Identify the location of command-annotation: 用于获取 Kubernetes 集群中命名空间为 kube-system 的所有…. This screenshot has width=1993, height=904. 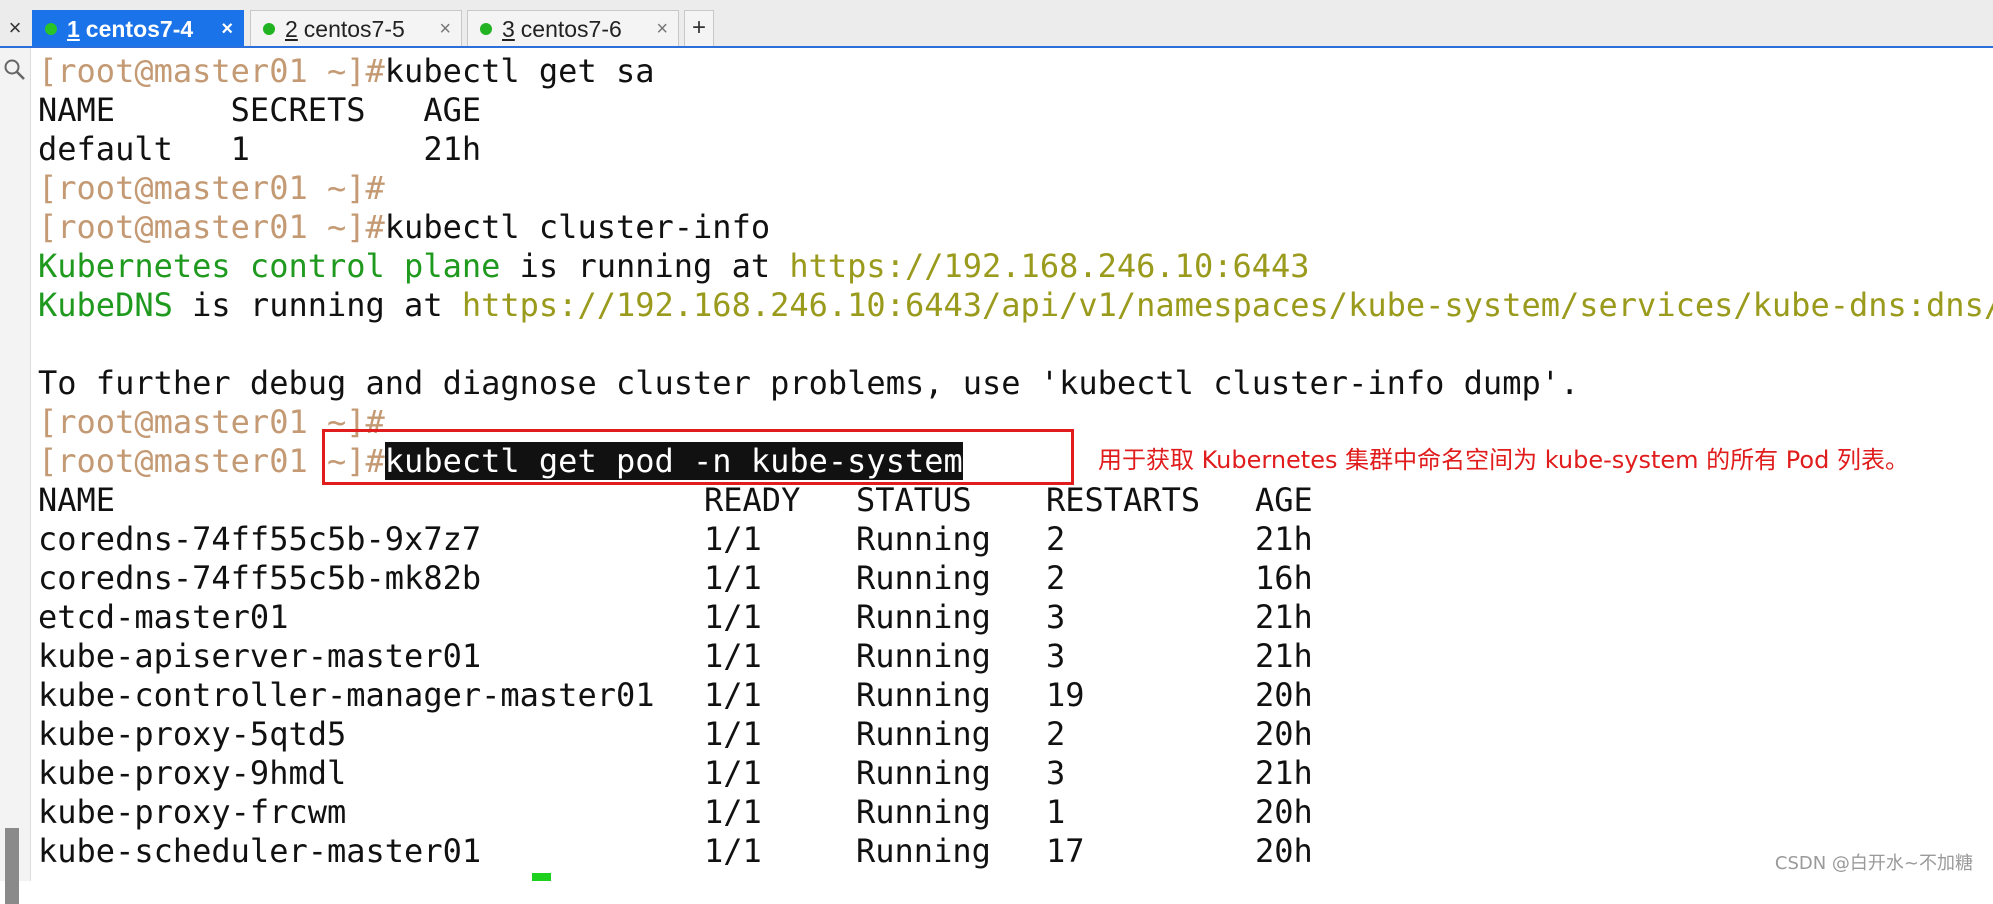
(1503, 460).